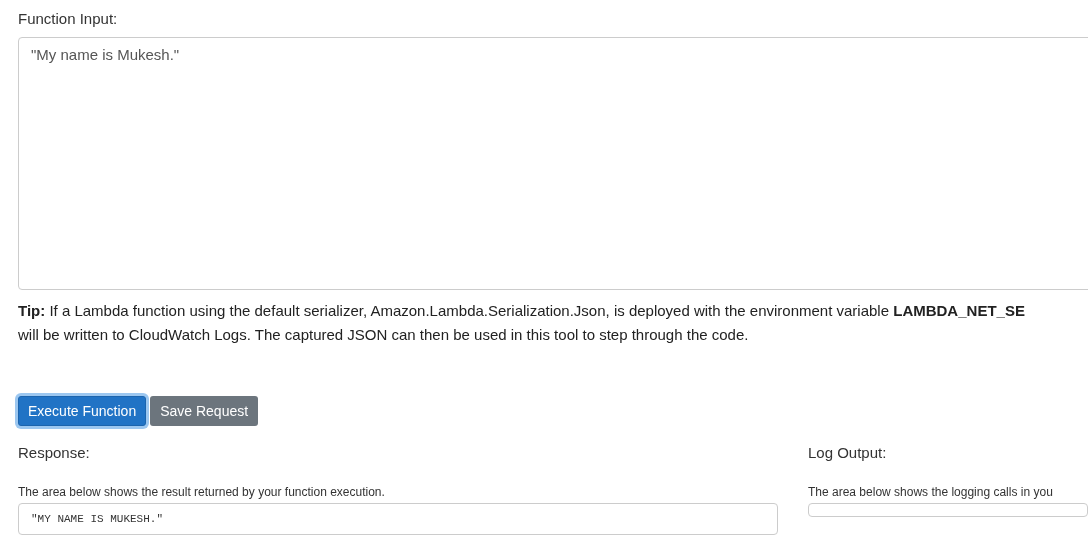  Describe the element at coordinates (522, 323) in the screenshot. I see `tip-text: Tip: If a Lambda function using the default serializer, Amazon.Lambda.Serialization.Json, is deployed with the environment variable LAMBDA_NET_SE will be written to CloudWatch Logs. The captured JSON can then be used in this tool to step through the code.` at that location.